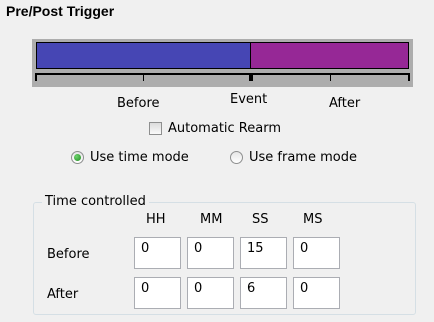 Image resolution: width=434 pixels, height=322 pixels. What do you see at coordinates (303, 157) in the screenshot?
I see `frame-mode-label: Use frame mode` at bounding box center [303, 157].